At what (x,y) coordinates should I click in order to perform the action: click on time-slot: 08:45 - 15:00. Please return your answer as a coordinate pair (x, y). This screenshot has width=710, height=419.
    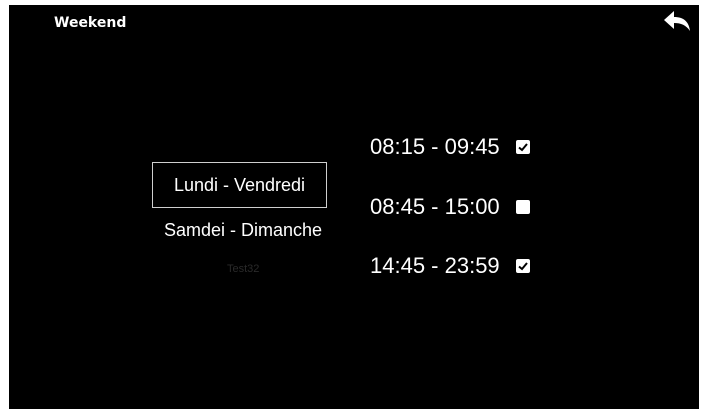
    Looking at the image, I should click on (450, 207).